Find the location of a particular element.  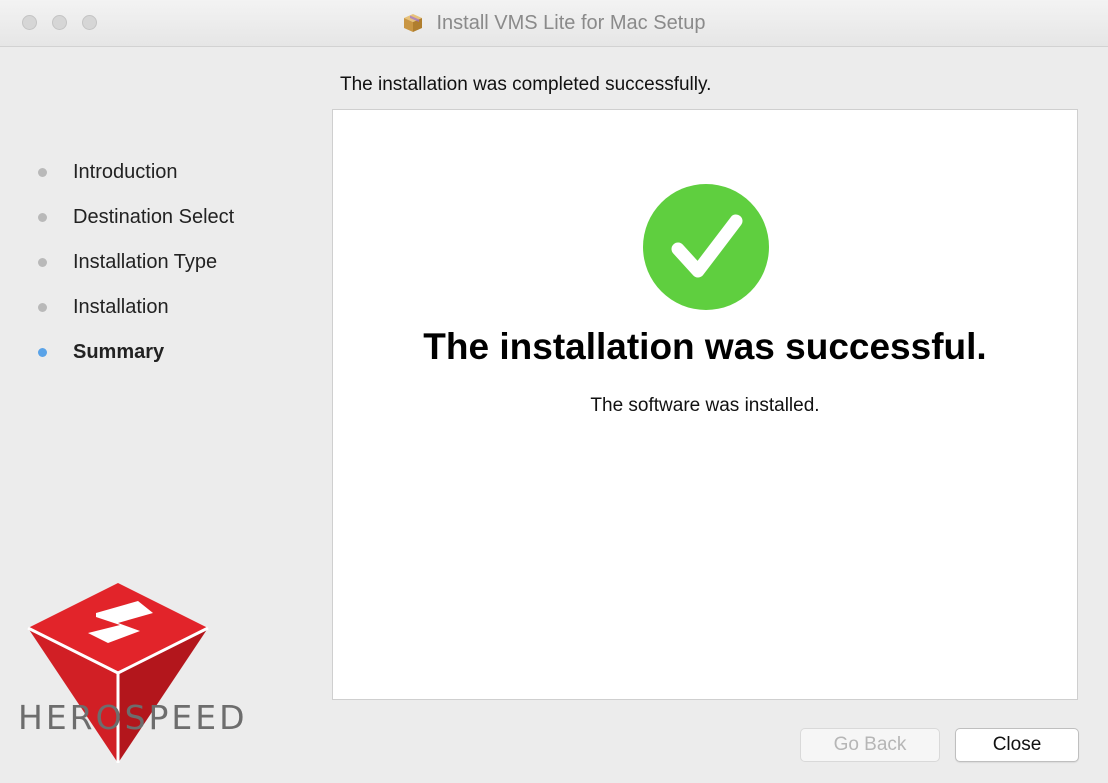

close-button: Close is located at coordinates (1017, 745).